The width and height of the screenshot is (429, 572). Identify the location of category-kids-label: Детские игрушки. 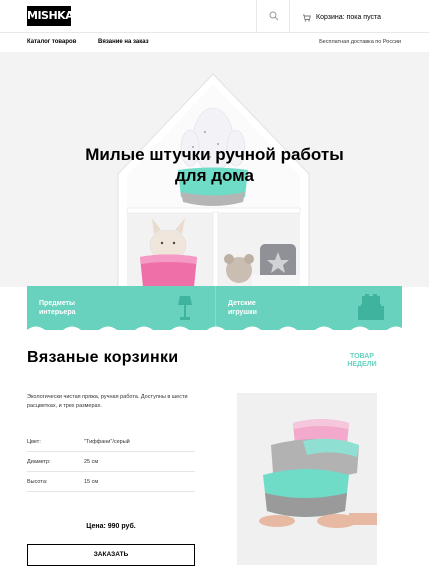
(242, 308).